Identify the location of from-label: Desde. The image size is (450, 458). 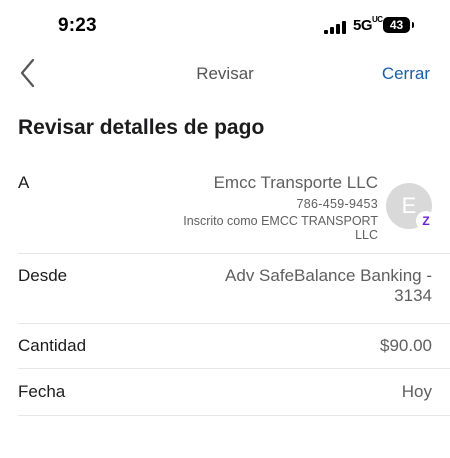
(43, 275).